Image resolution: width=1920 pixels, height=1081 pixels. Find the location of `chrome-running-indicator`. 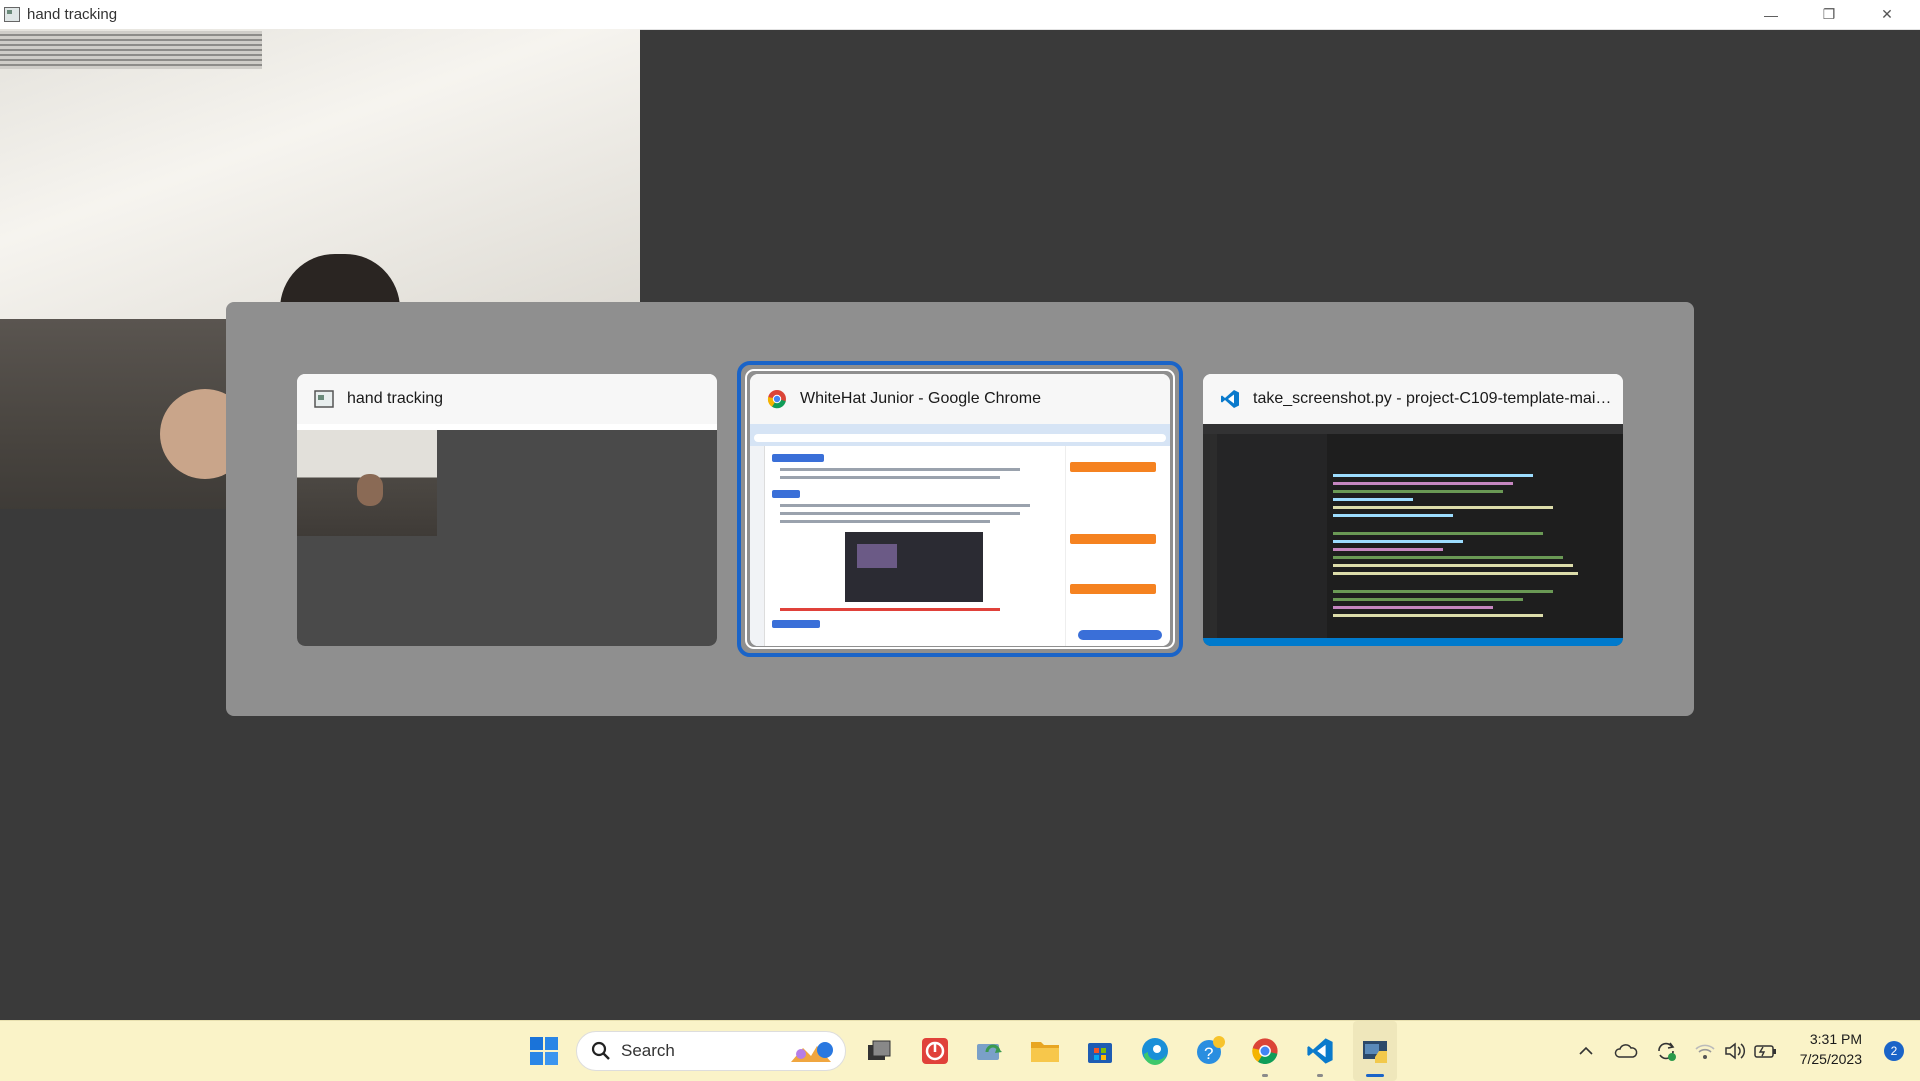

chrome-running-indicator is located at coordinates (1265, 1075).